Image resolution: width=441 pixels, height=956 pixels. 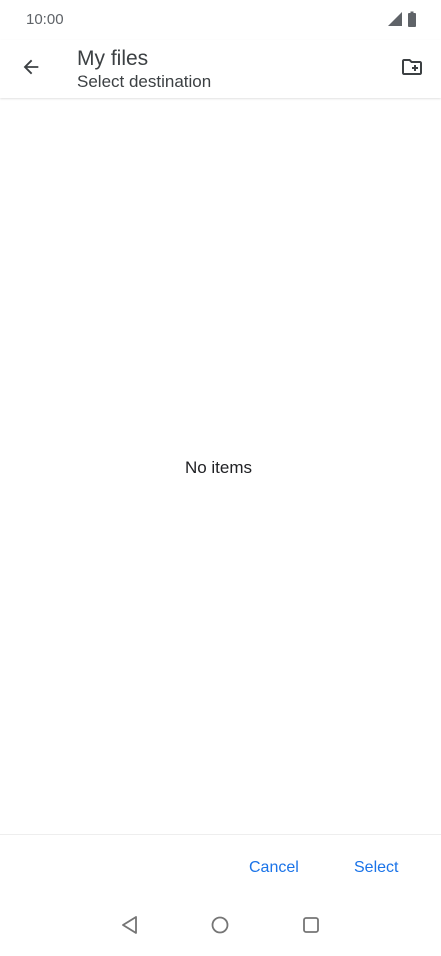 I want to click on status-time: 10:00, so click(x=45, y=19).